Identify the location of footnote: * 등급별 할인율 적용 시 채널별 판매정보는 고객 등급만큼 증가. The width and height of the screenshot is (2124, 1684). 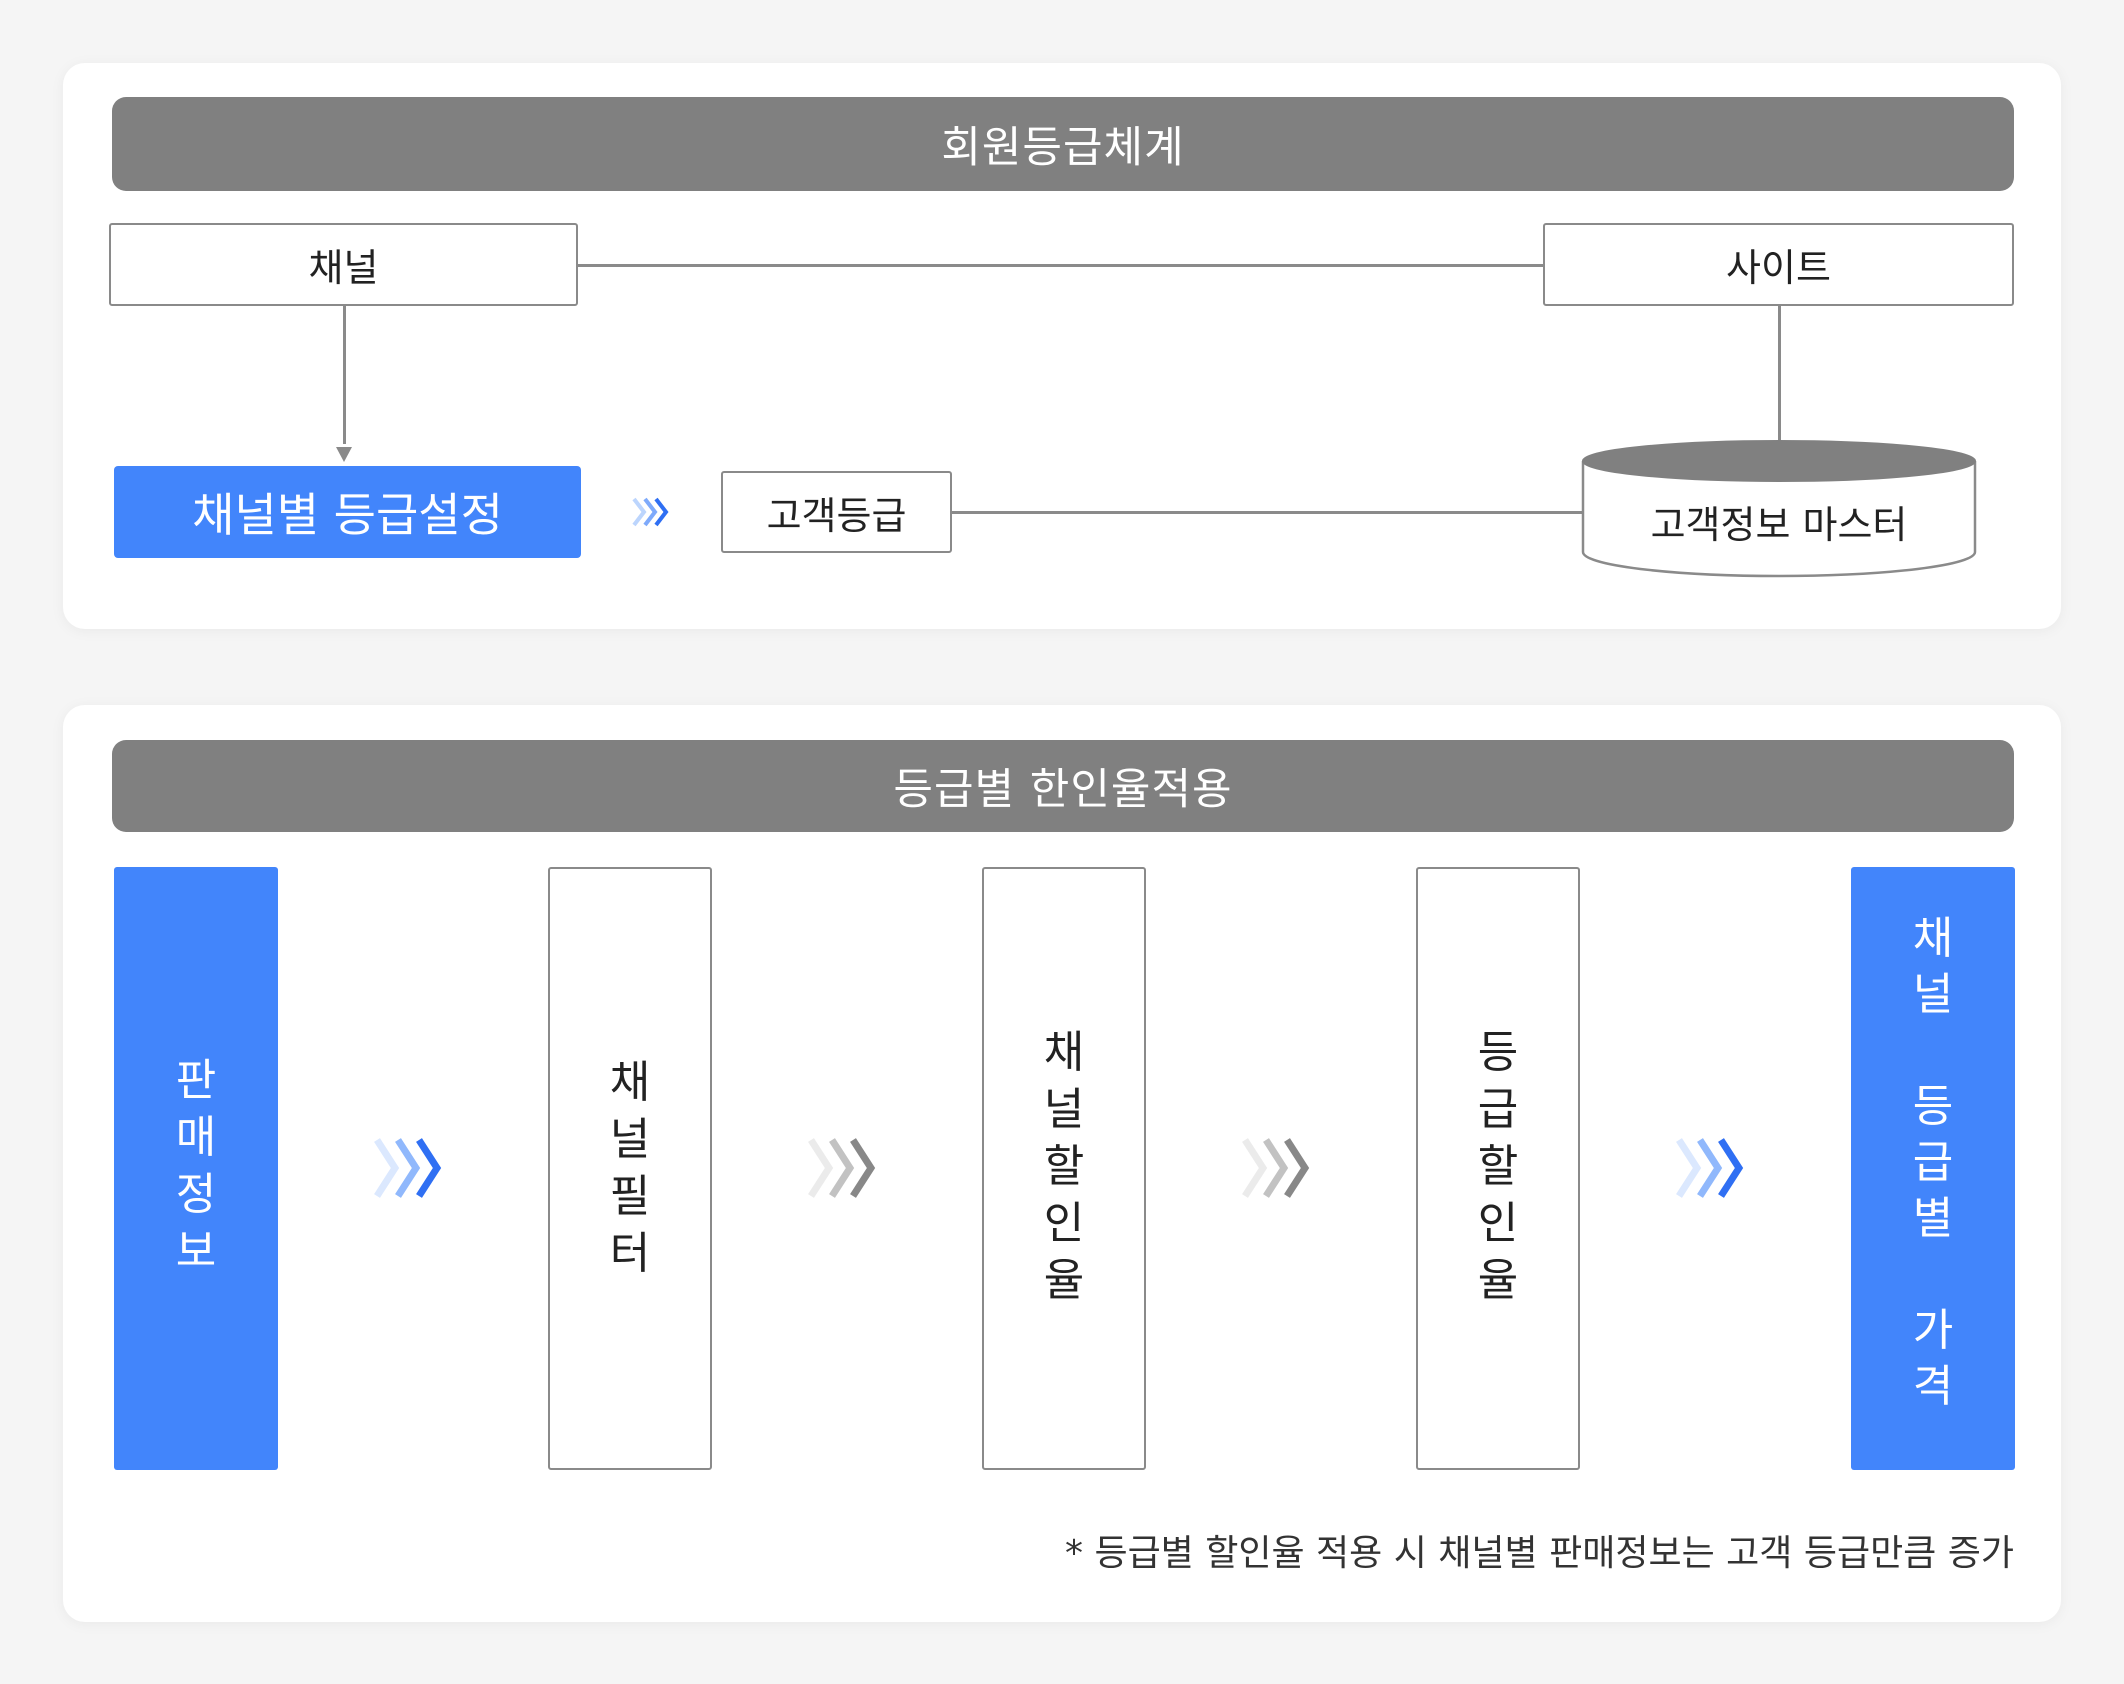
(1539, 1553).